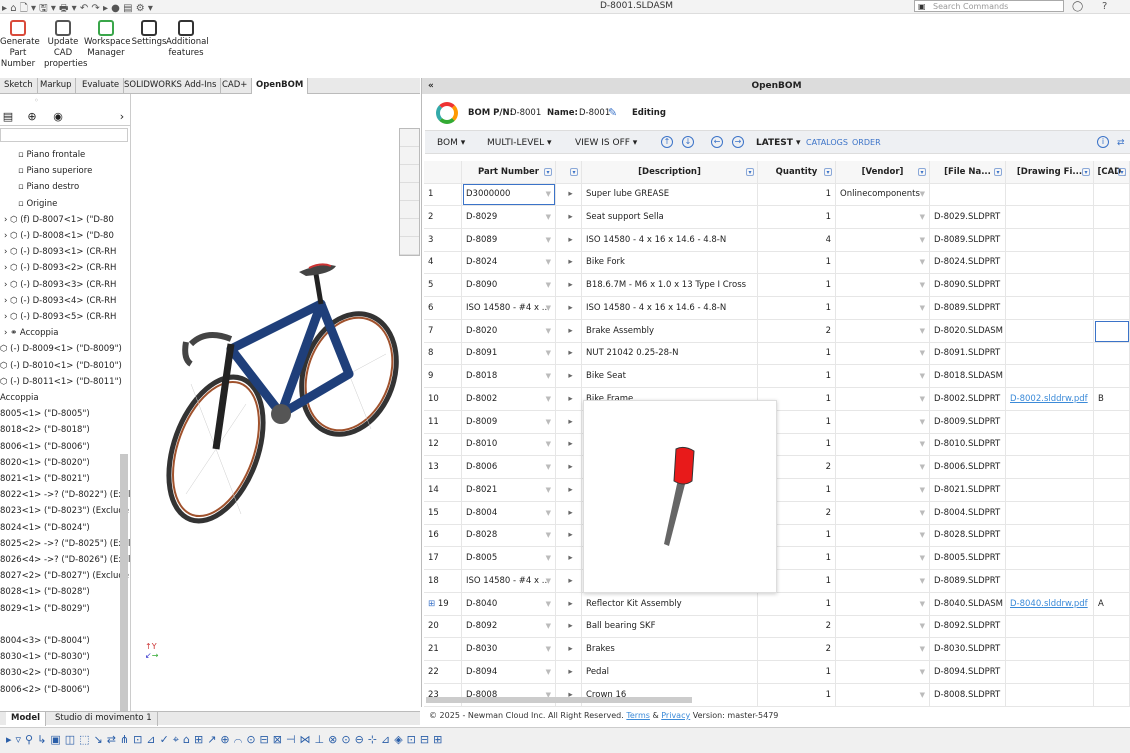 This screenshot has height=753, width=1130. I want to click on column-header-n, so click(443, 172).